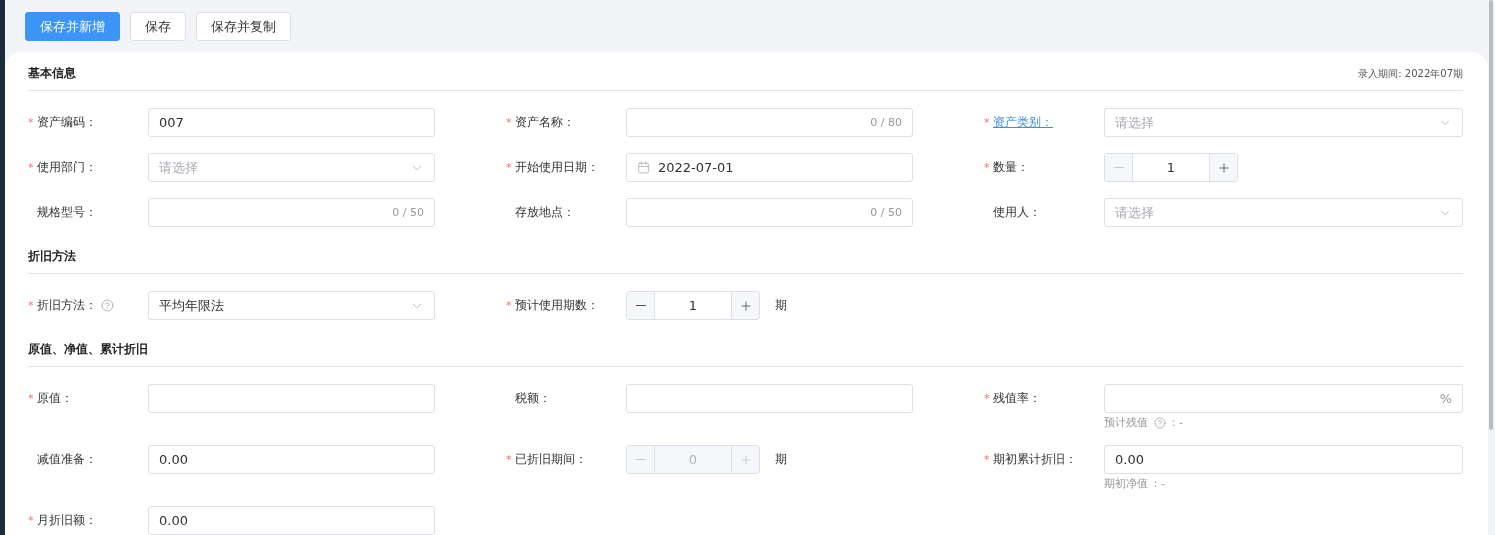  What do you see at coordinates (643, 167) in the screenshot?
I see `calendar-icon` at bounding box center [643, 167].